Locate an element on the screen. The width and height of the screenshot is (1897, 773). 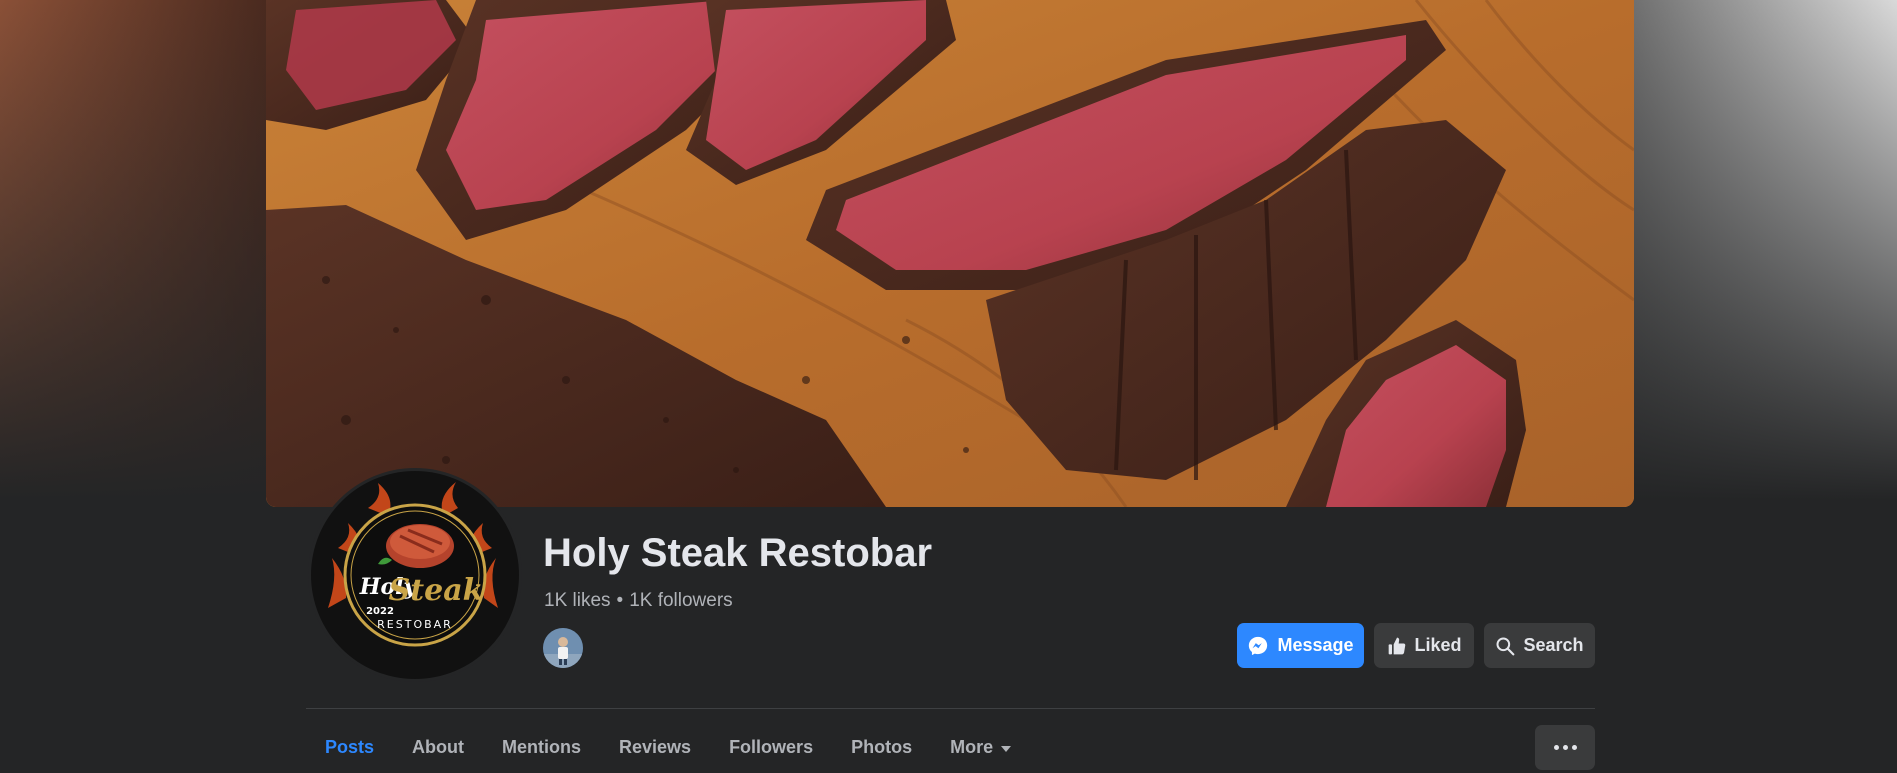
tab-followers: Followers is located at coordinates (771, 745).